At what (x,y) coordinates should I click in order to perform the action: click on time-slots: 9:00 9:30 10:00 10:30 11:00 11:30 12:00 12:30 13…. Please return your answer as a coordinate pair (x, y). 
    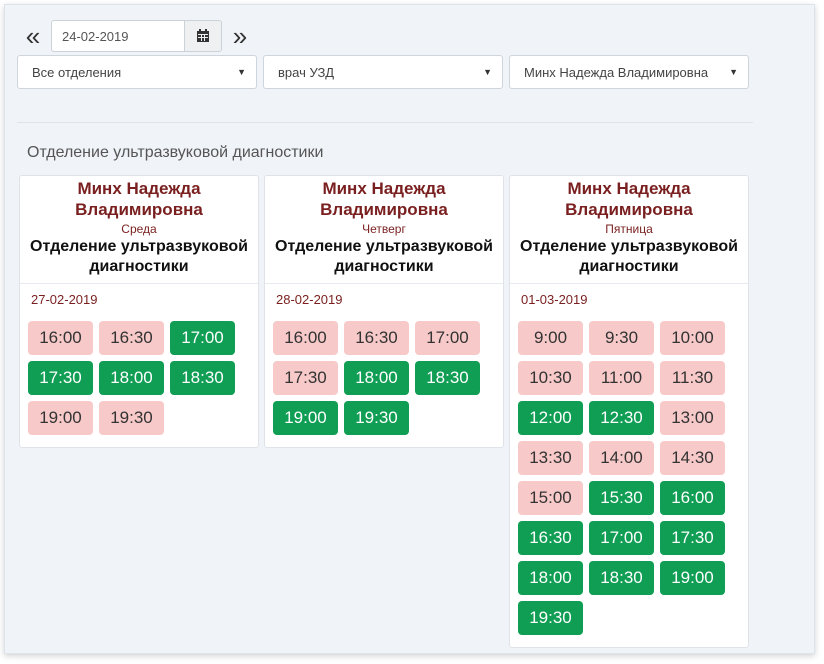
    Looking at the image, I should click on (630, 481).